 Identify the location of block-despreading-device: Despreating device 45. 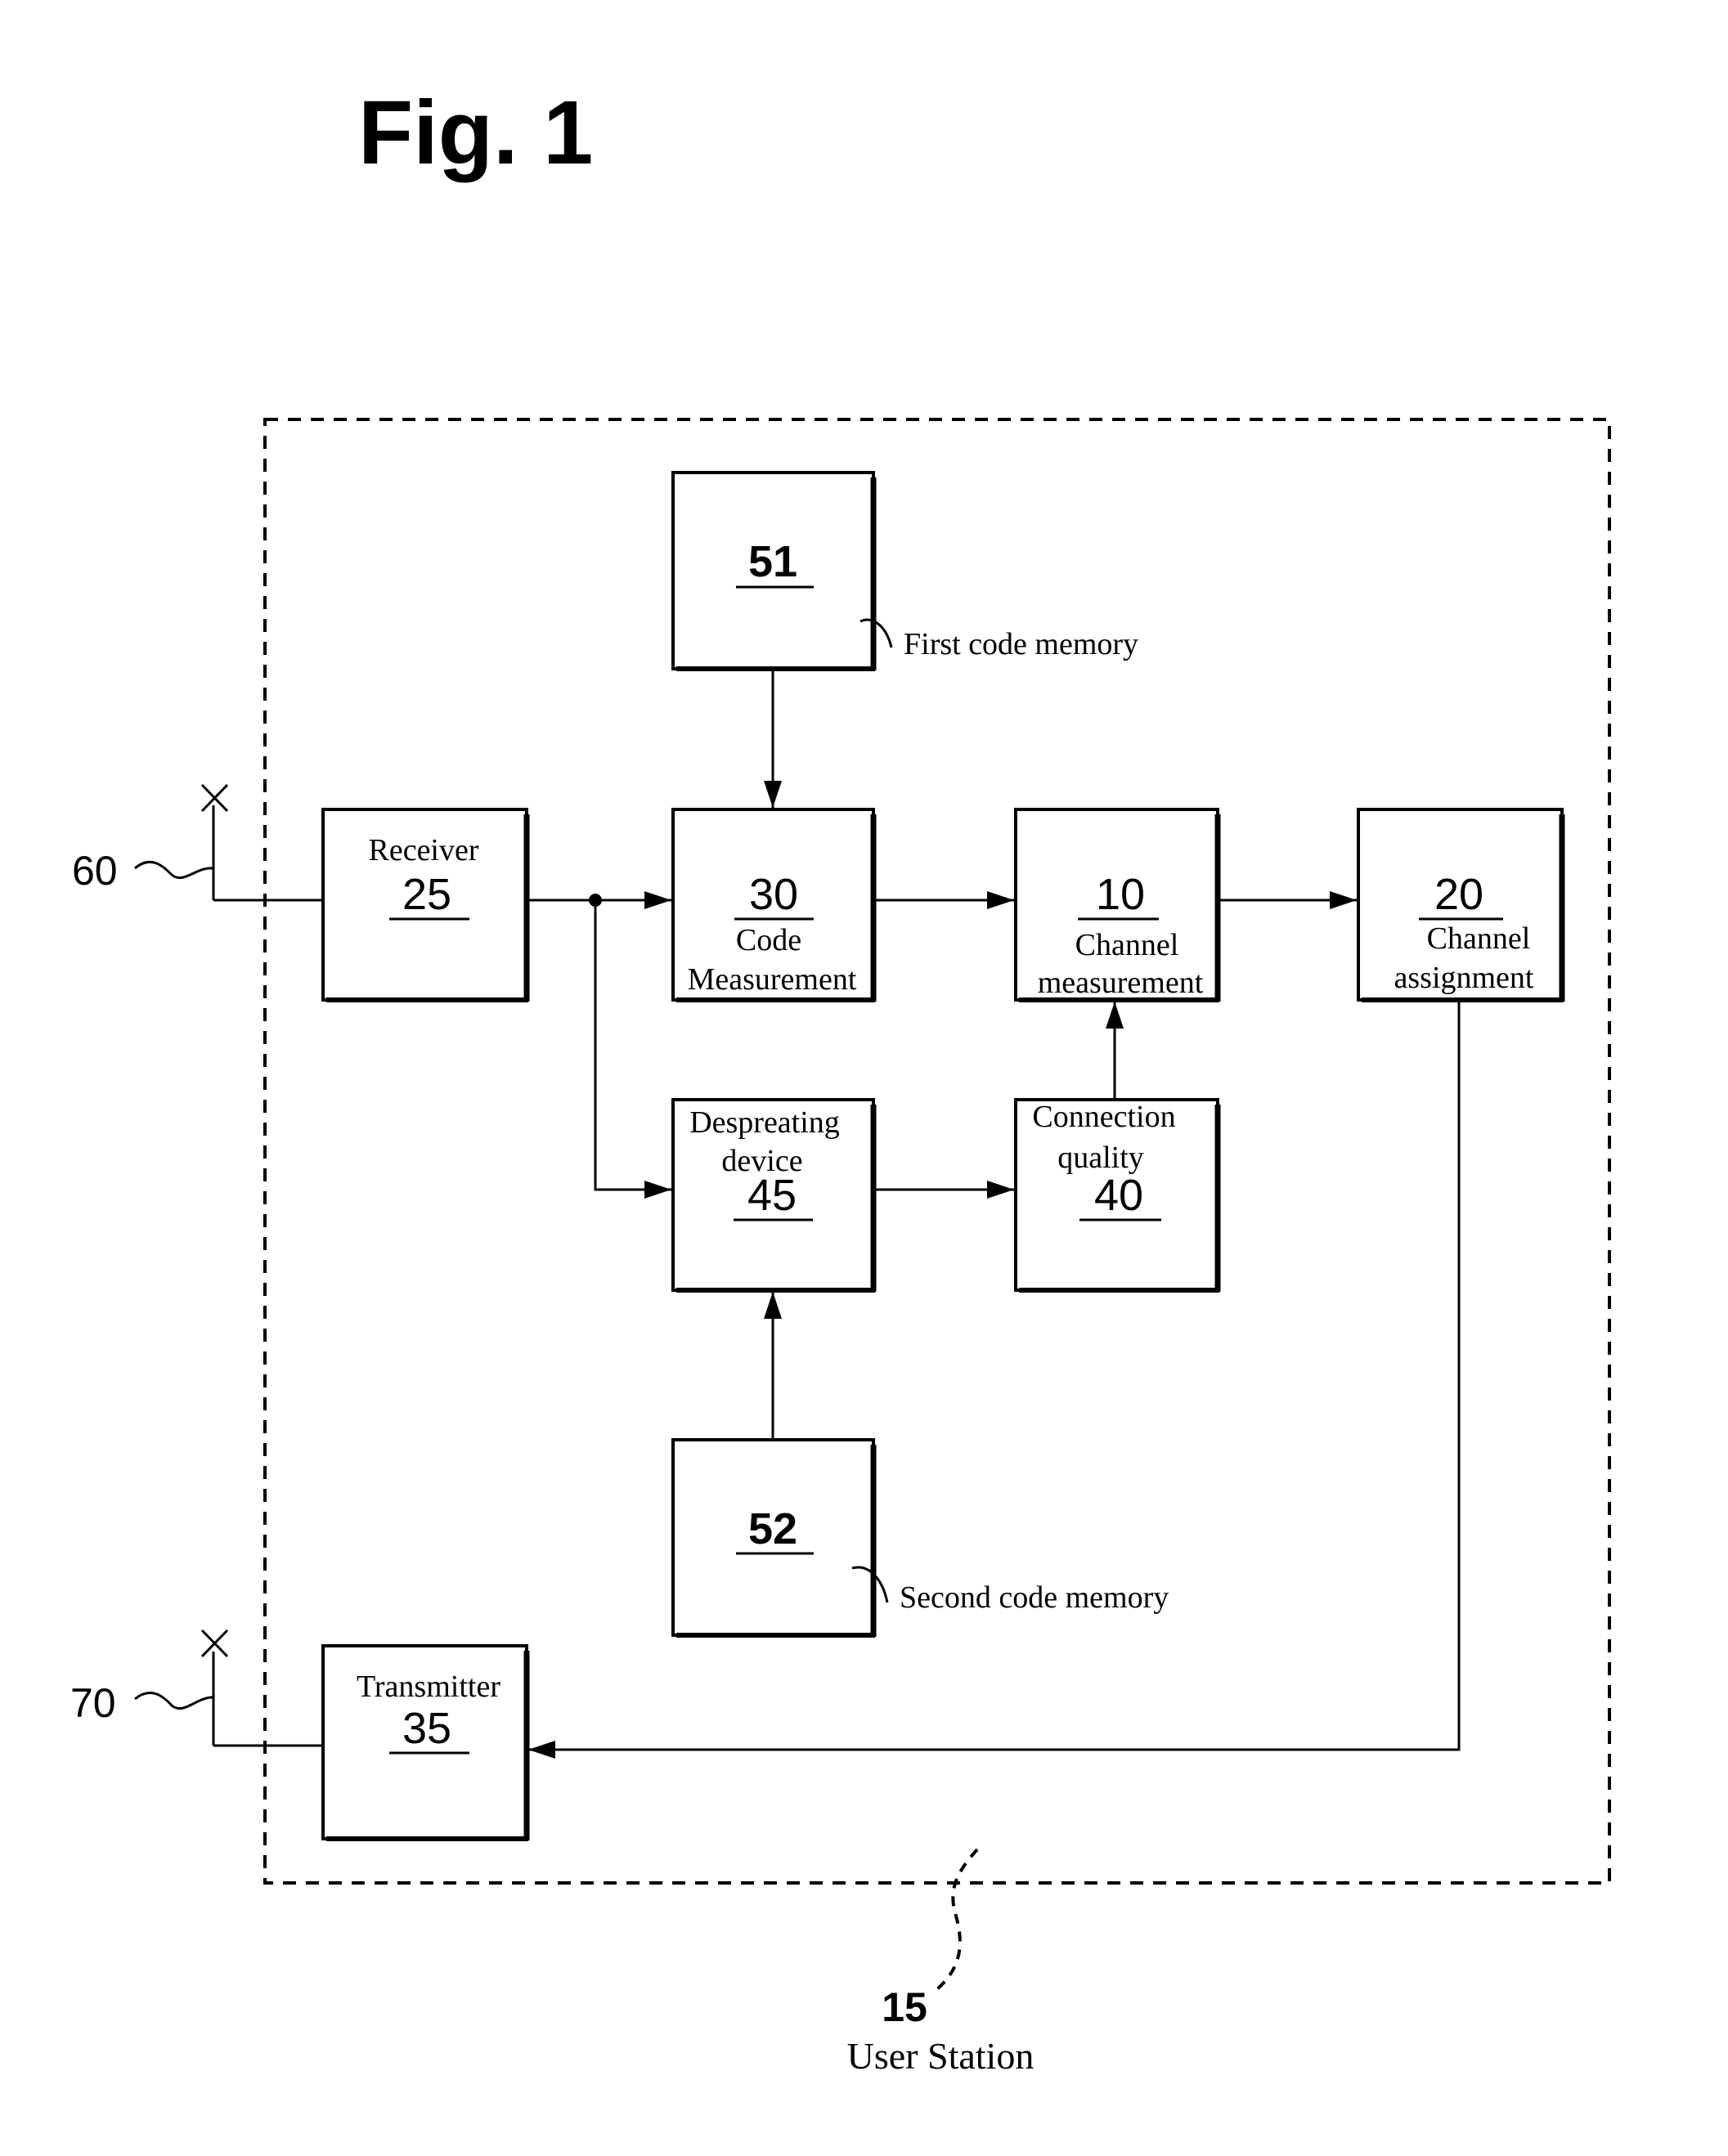
(774, 1195).